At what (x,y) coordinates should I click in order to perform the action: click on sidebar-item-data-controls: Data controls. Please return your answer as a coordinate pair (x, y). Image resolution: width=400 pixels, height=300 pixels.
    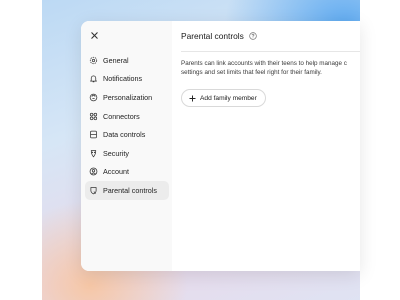
    Looking at the image, I should click on (127, 134).